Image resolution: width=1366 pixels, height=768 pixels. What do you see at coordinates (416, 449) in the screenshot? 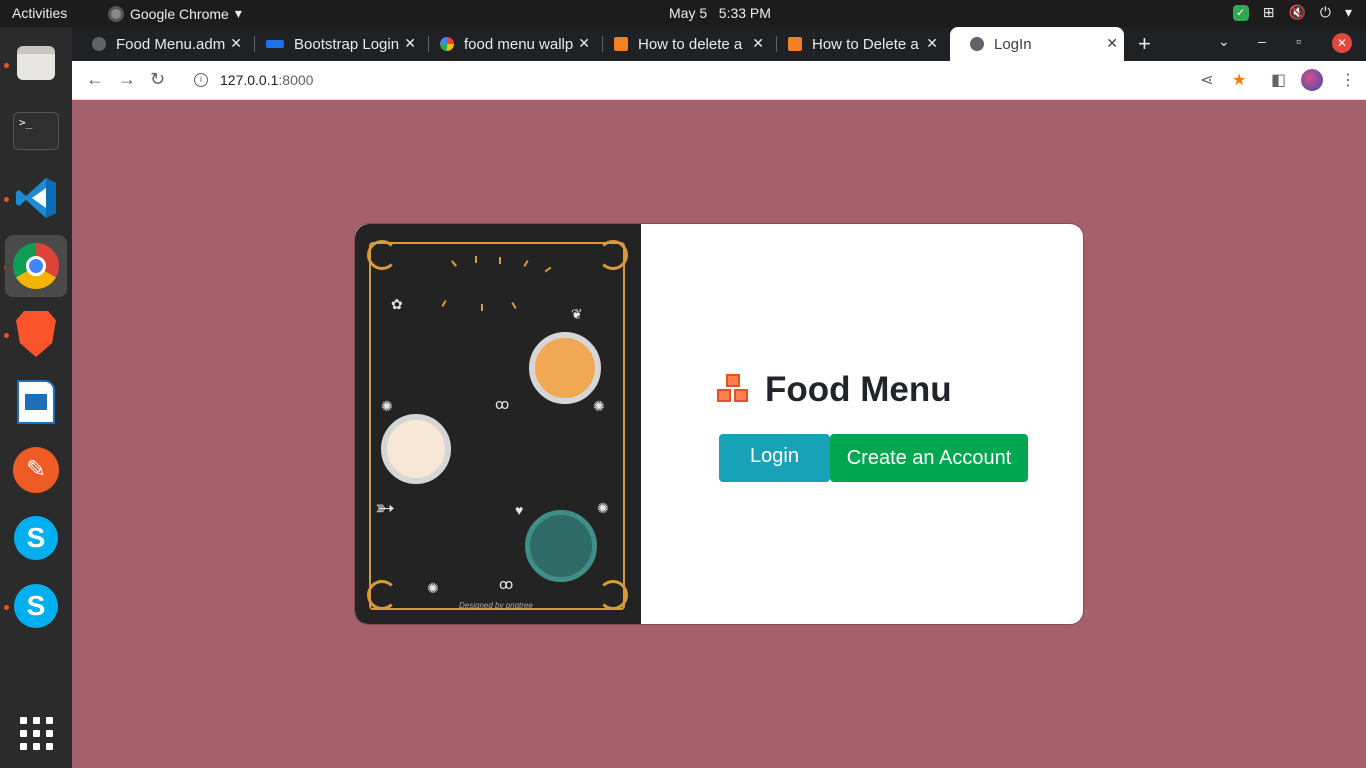
I see `plate-salad` at bounding box center [416, 449].